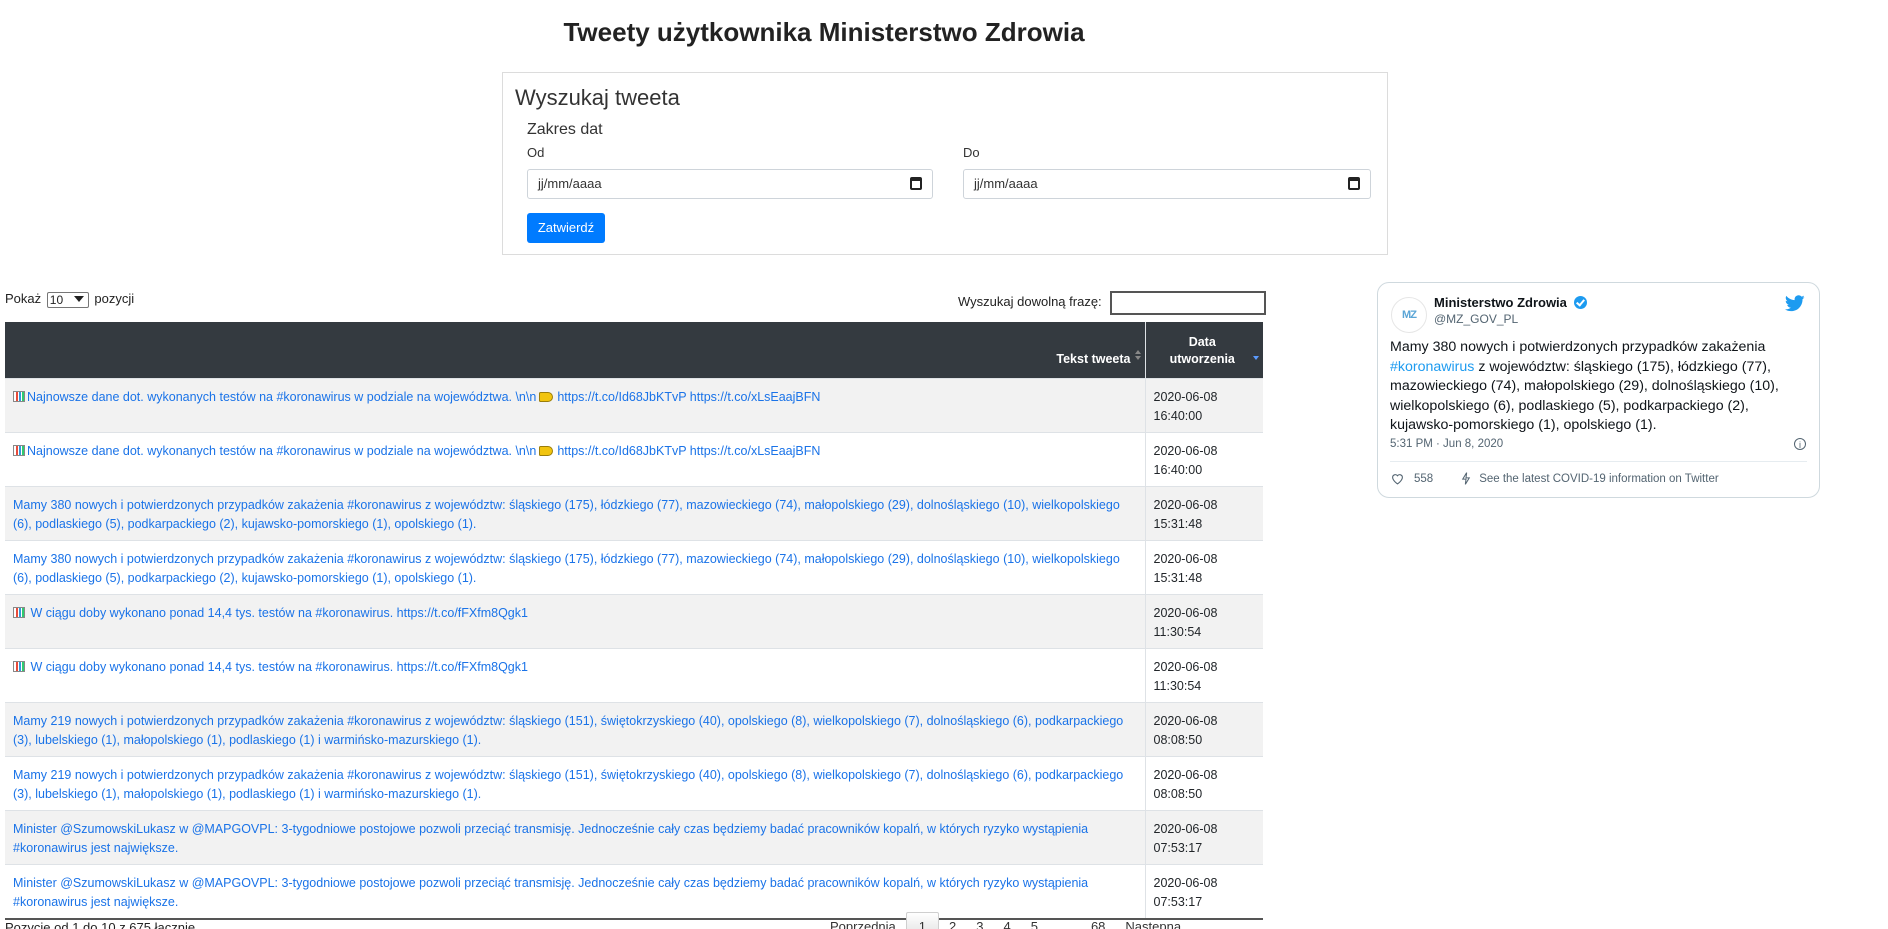 Image resolution: width=1888 pixels, height=929 pixels. I want to click on tweet-author-name: Ministerstwo Zdrowia, so click(1510, 302).